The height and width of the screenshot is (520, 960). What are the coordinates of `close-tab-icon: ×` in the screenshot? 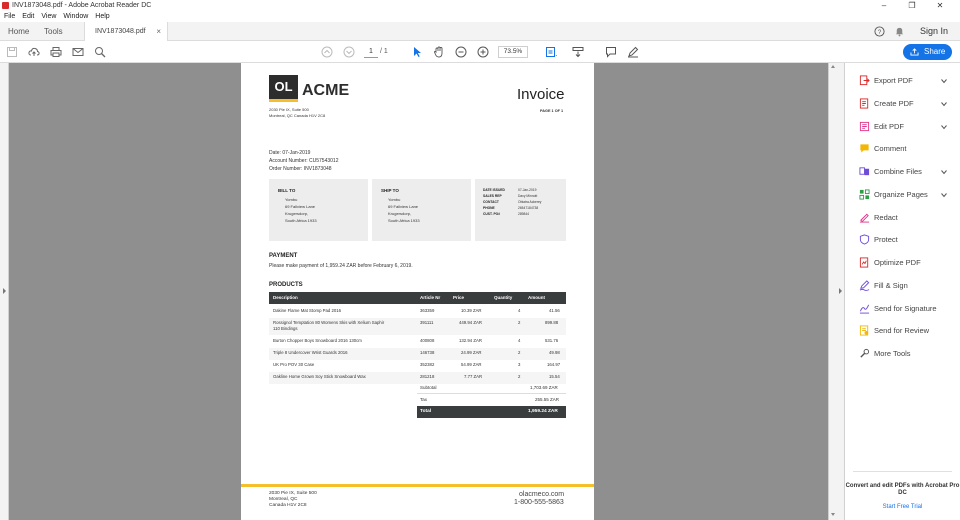 It's located at (158, 31).